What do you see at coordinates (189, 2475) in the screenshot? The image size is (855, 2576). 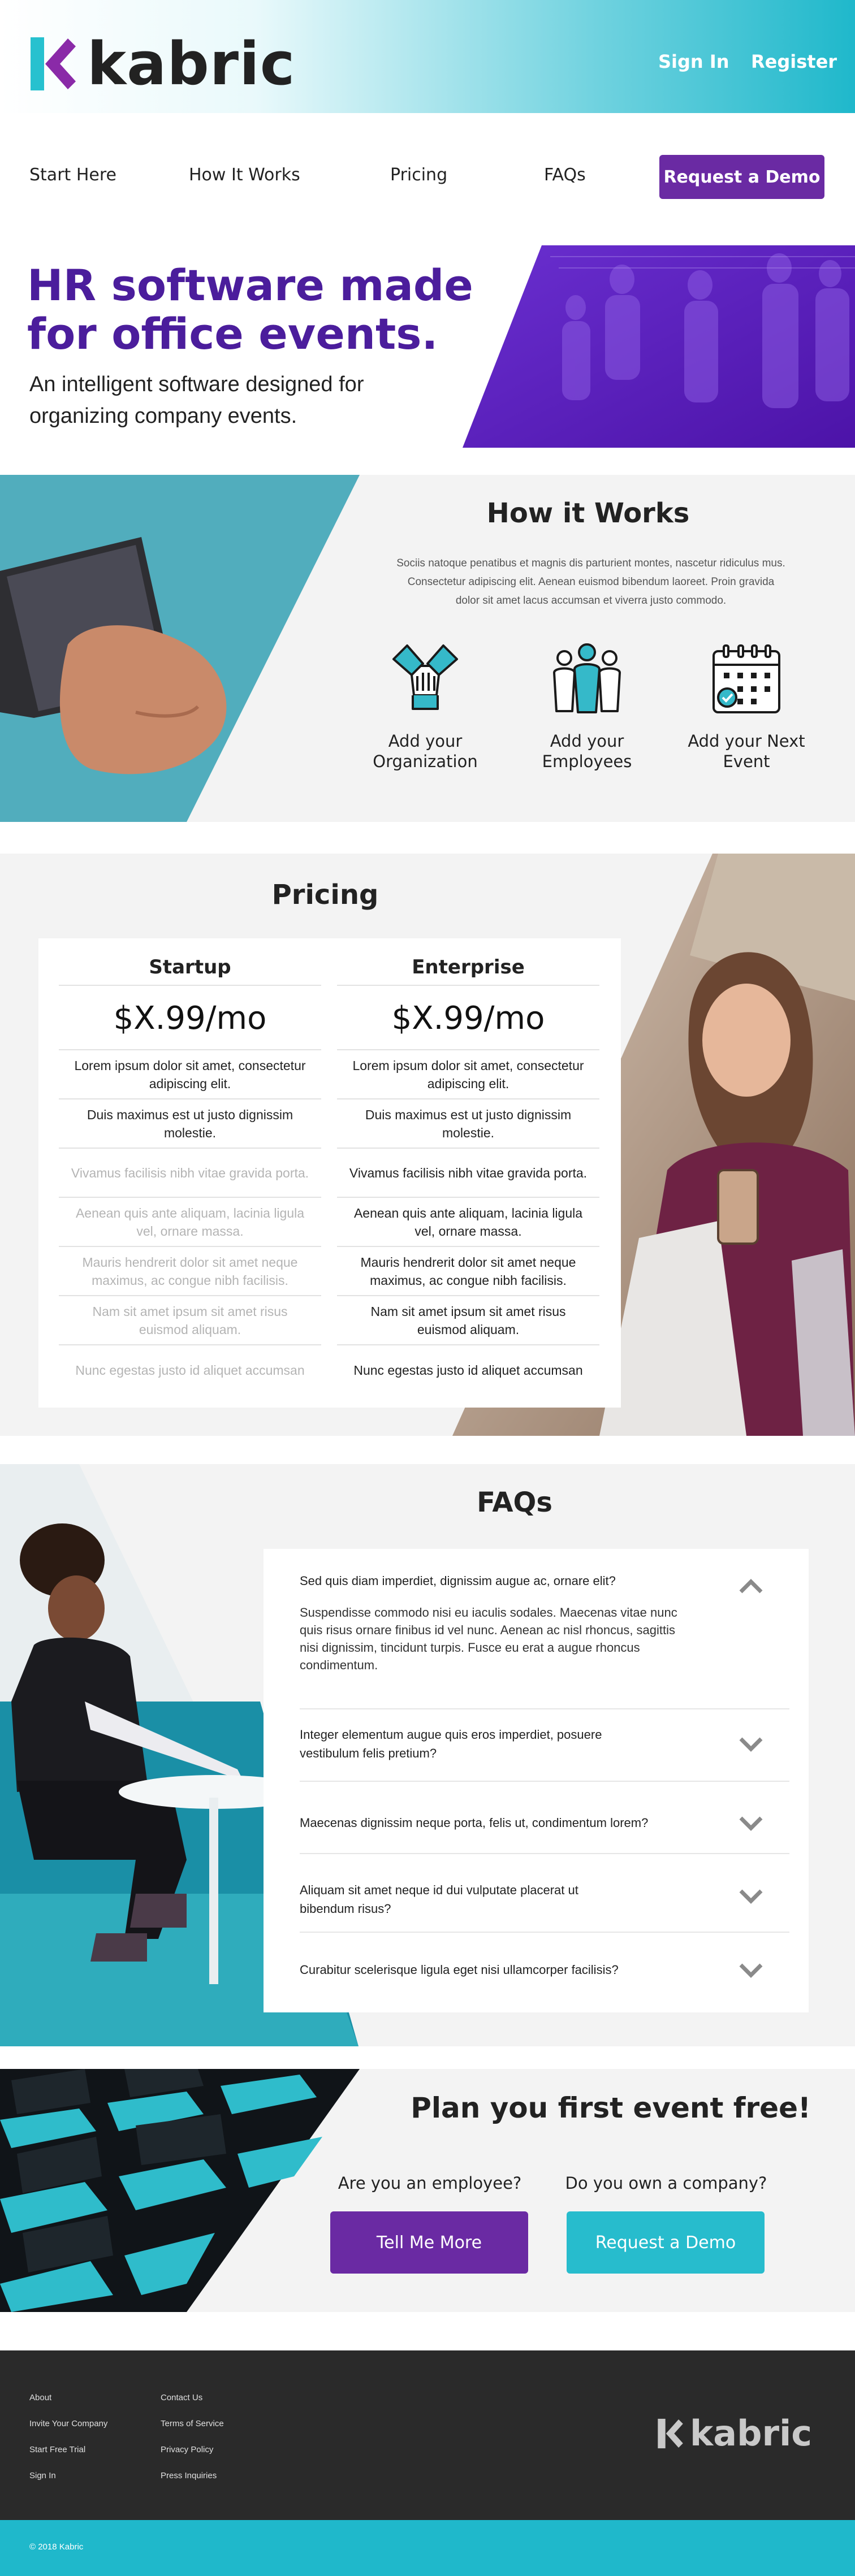 I see `footer-link-press: Press Inquiries` at bounding box center [189, 2475].